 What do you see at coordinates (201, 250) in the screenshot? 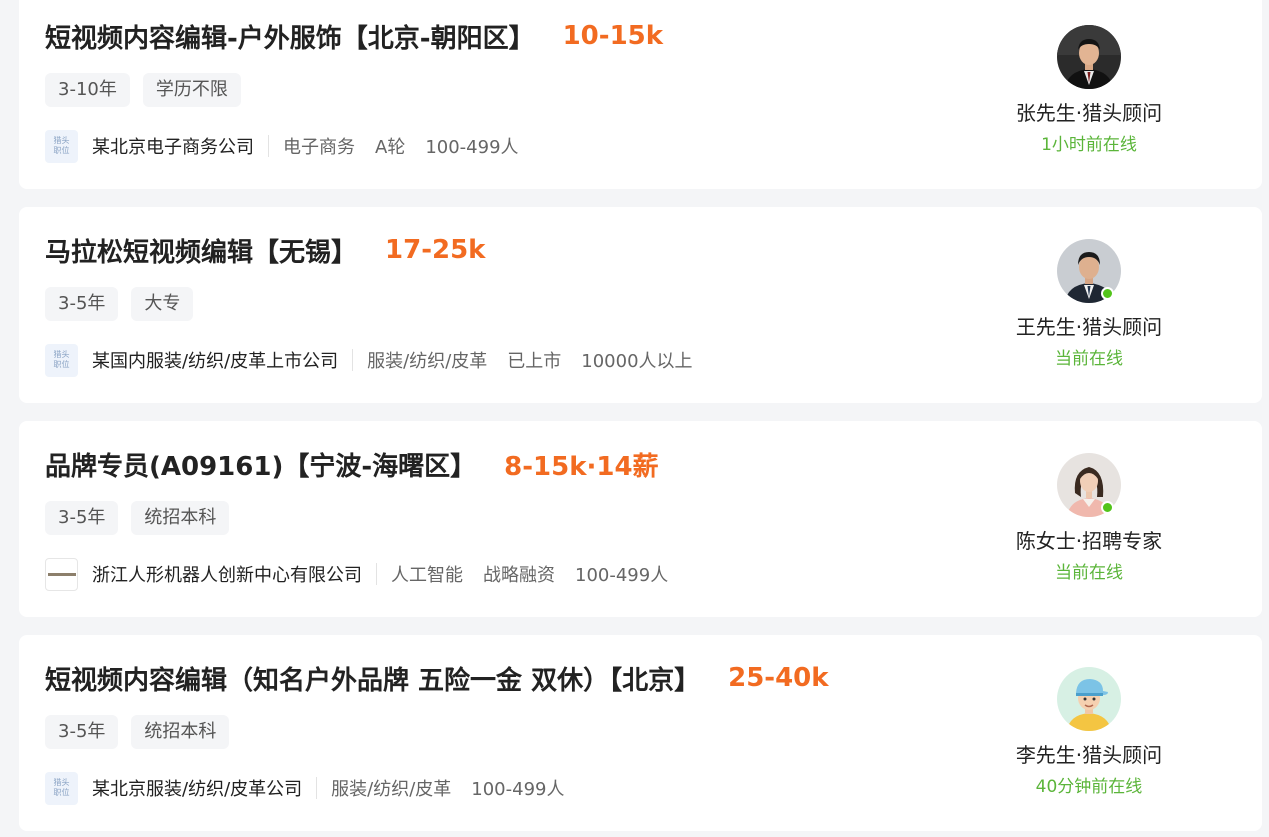
I see `job-title: 马拉松短视频编辑【无锡】` at bounding box center [201, 250].